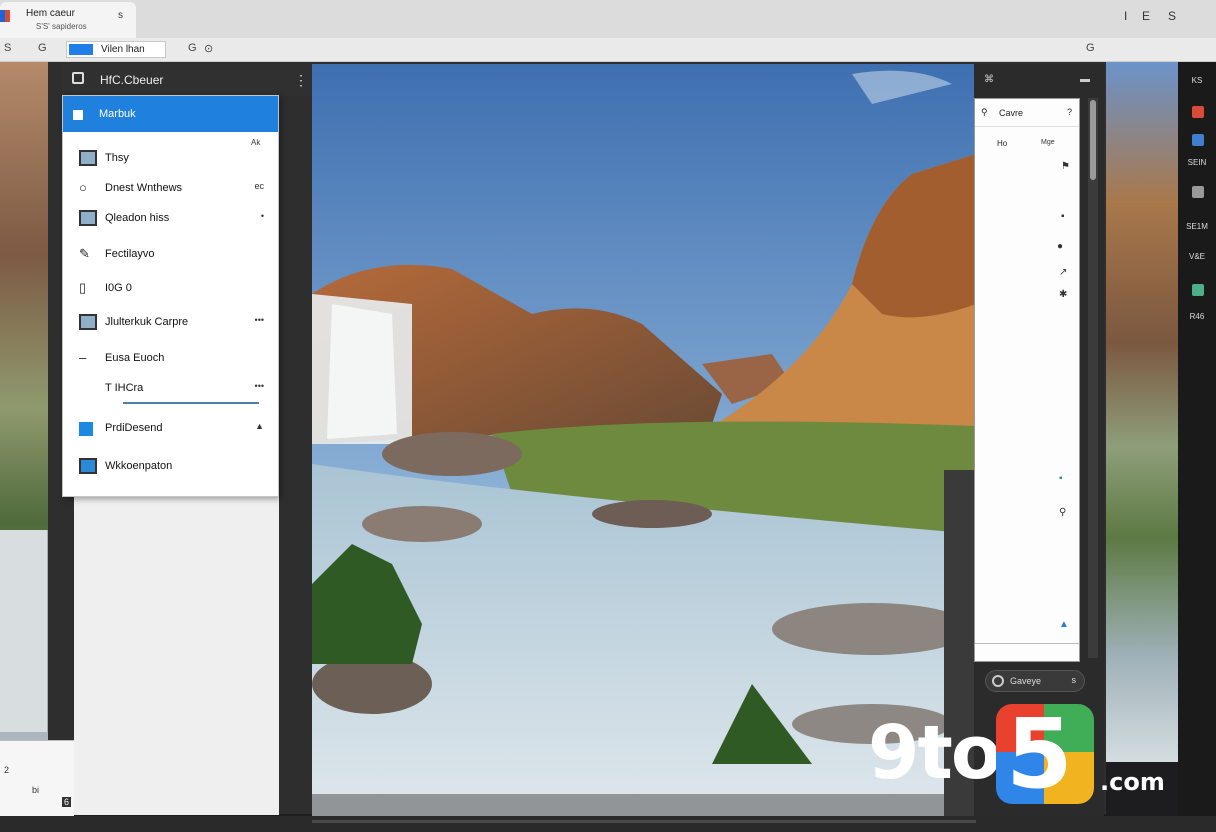 The height and width of the screenshot is (832, 1216). Describe the element at coordinates (130, 254) in the screenshot. I see `menu-item-label: Fectilayvo` at that location.